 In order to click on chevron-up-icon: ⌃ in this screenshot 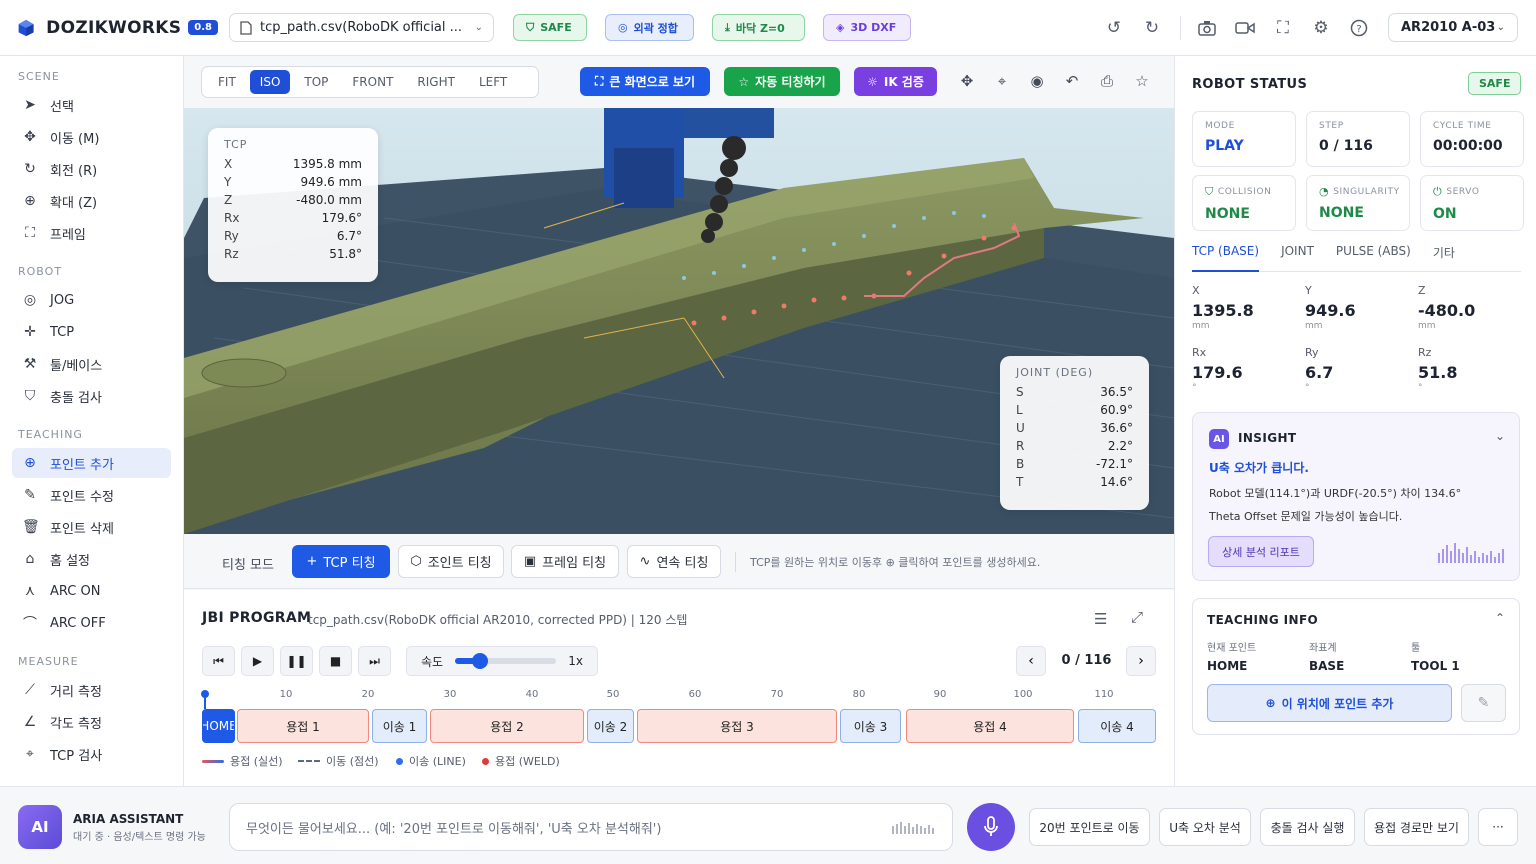, I will do `click(1500, 618)`.